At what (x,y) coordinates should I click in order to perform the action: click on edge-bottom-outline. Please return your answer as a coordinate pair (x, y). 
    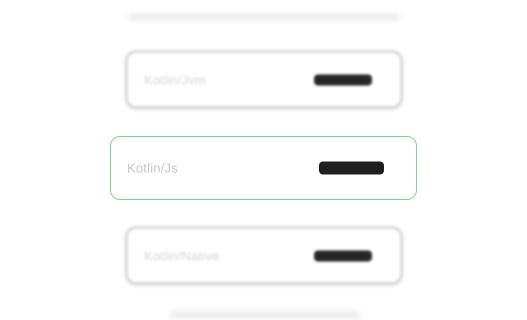
    Looking at the image, I should click on (265, 315).